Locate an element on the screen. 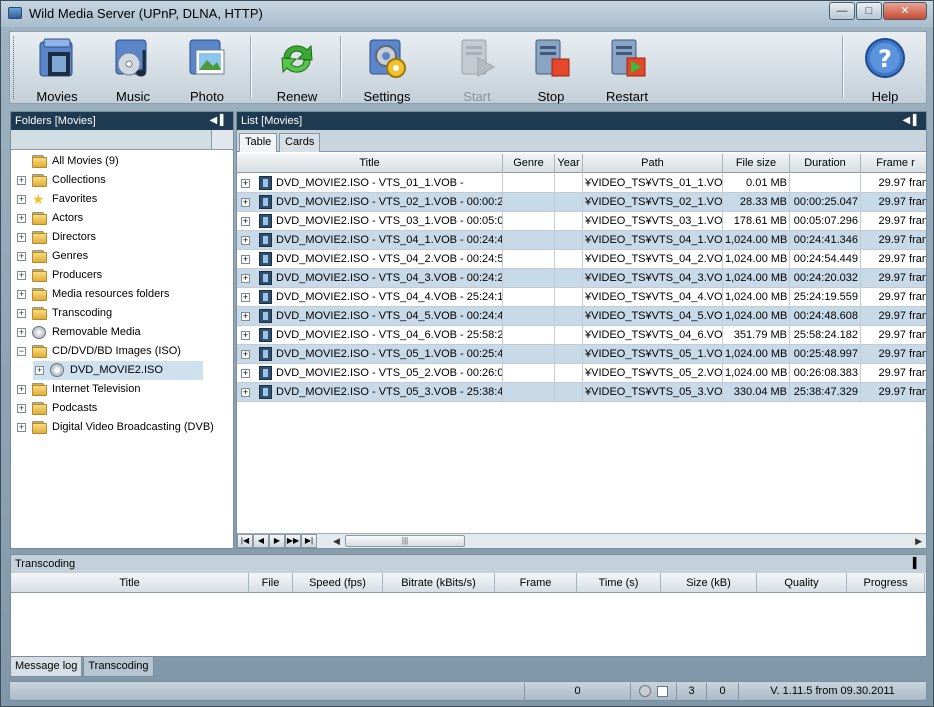 This screenshot has height=707, width=934. folder-tree-item: + Media resources folders is located at coordinates (115, 294).